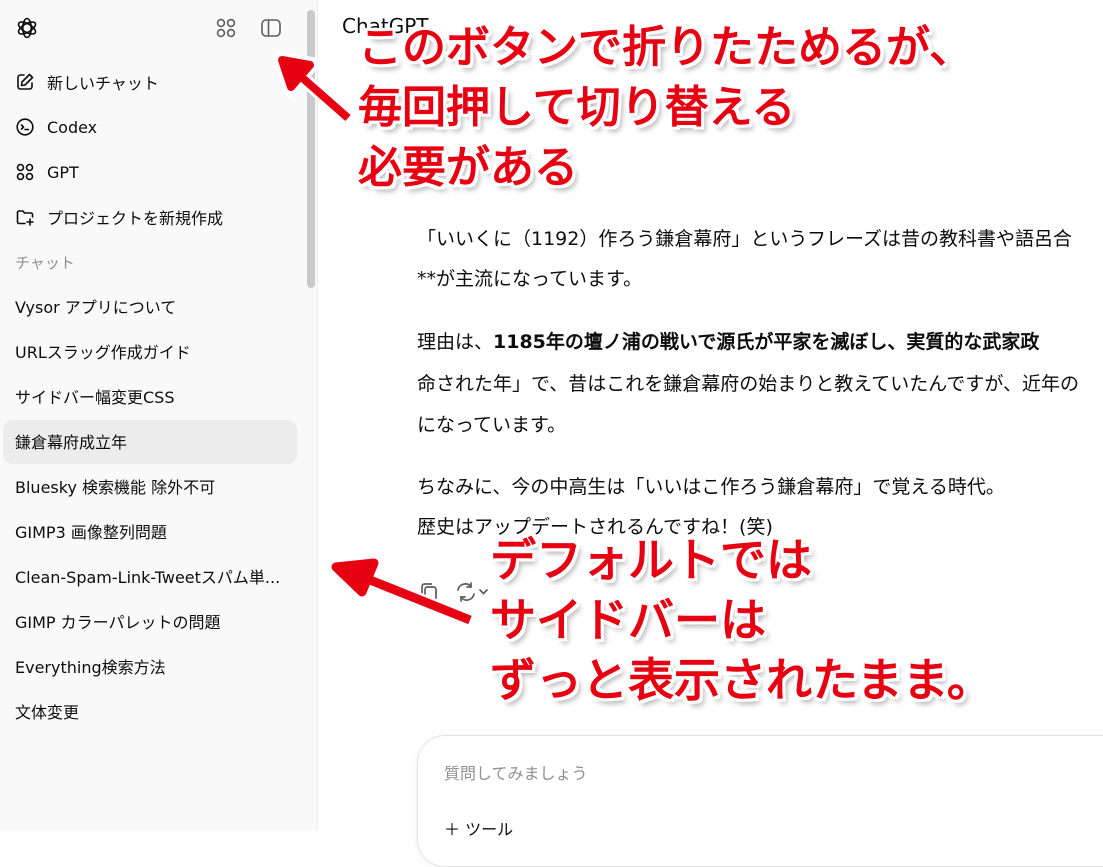 Image resolution: width=1103 pixels, height=867 pixels. I want to click on new-project-label: プロジェクトを新規作成, so click(135, 218).